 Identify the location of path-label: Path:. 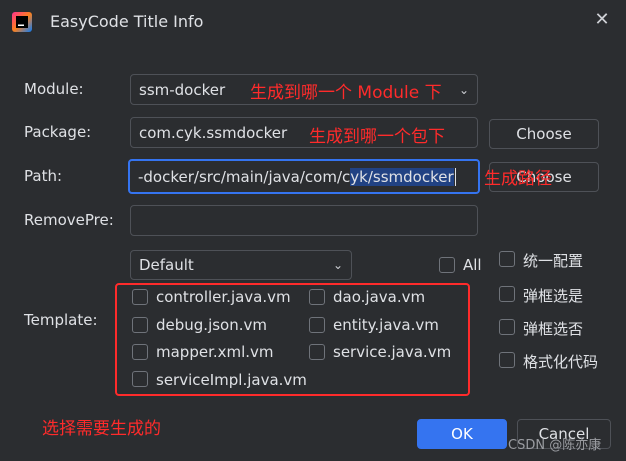
(43, 176).